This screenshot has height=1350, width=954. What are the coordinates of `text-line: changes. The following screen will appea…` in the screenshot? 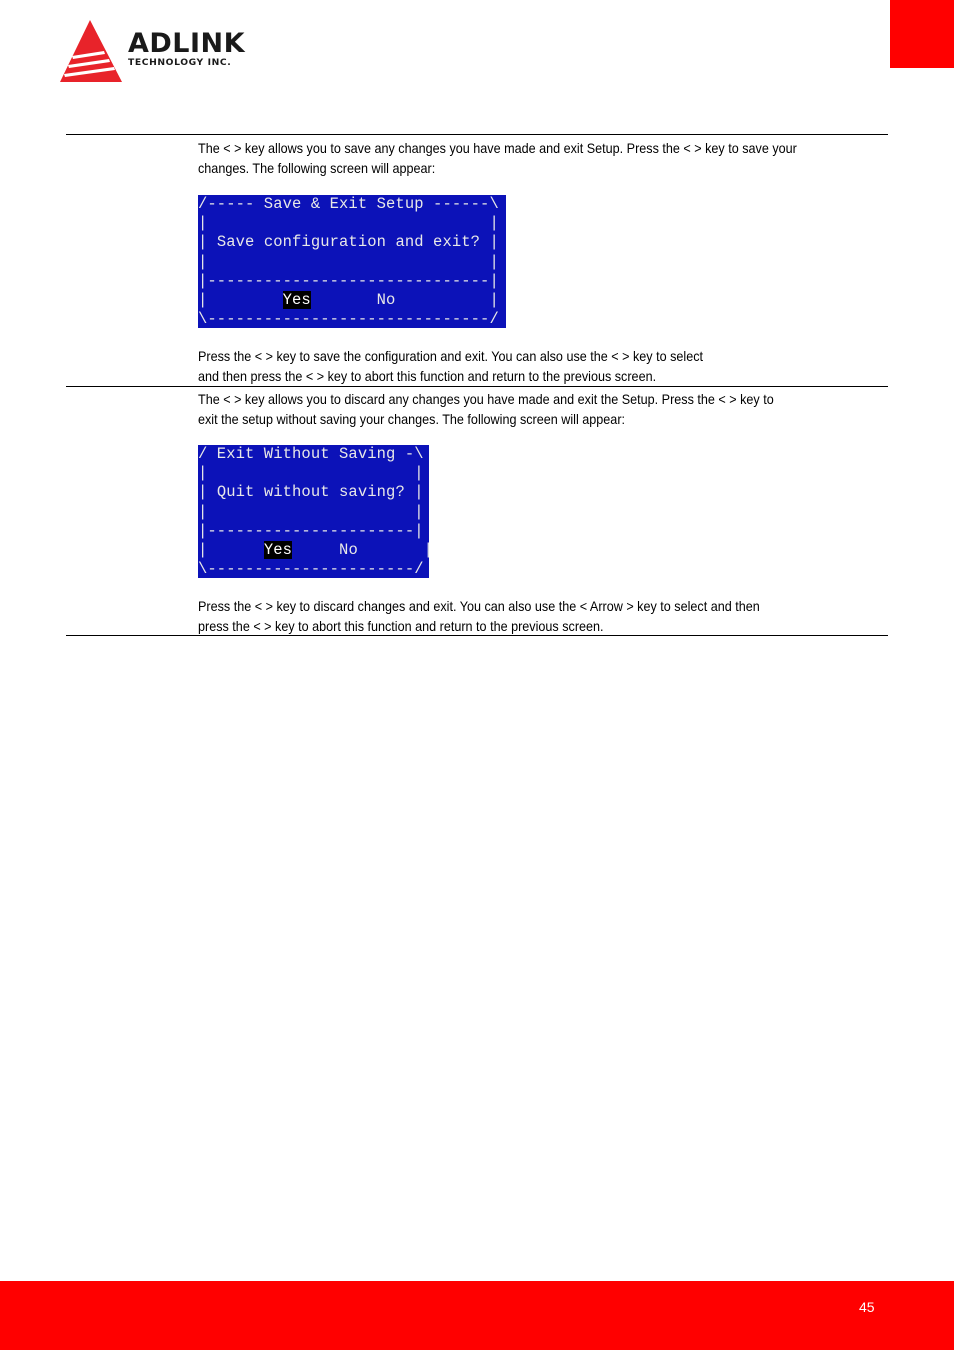 It's located at (317, 168).